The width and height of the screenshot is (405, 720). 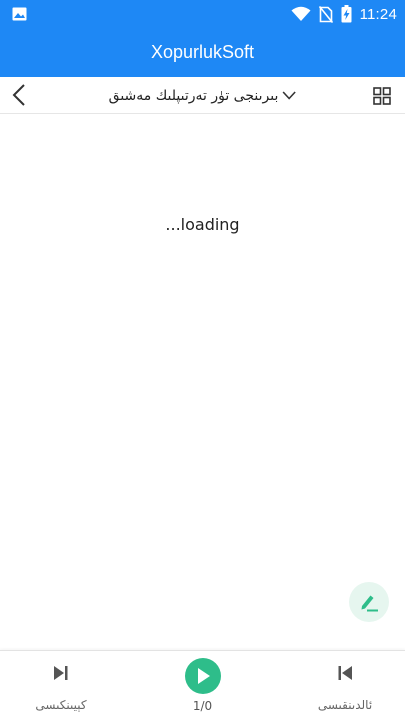 I want to click on loading-text: ...loading, so click(x=202, y=224).